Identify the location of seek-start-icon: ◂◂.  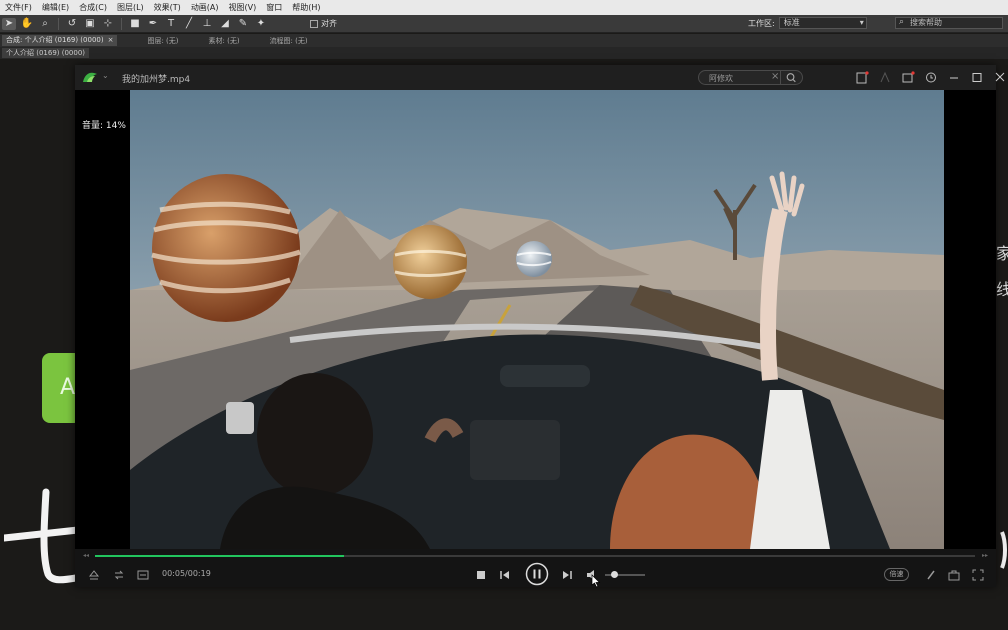
(86, 555).